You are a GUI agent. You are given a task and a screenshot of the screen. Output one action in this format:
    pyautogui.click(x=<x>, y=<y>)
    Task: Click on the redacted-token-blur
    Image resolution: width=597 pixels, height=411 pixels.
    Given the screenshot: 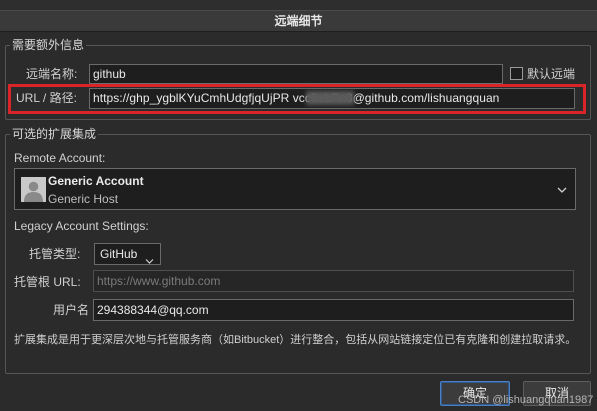 What is the action you would take?
    pyautogui.click(x=330, y=98)
    